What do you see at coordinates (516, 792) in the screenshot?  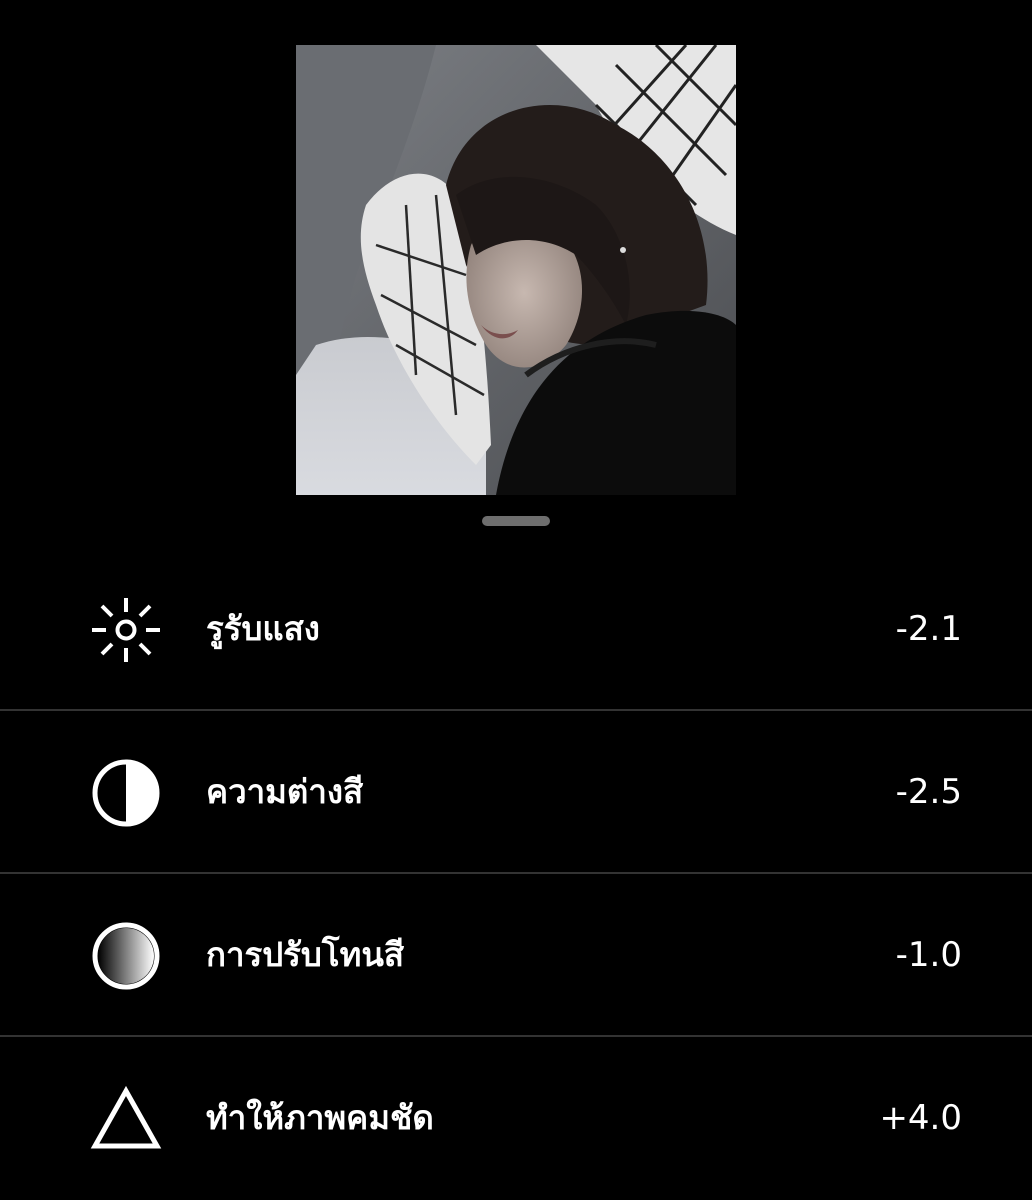 I see `adjustment-row-contrast: ความต่างสี -2.5` at bounding box center [516, 792].